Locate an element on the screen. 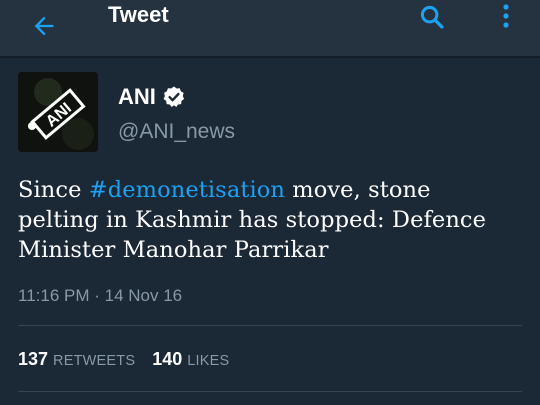 Image resolution: width=540 pixels, height=405 pixels. author-handle: @ANI_news is located at coordinates (176, 132).